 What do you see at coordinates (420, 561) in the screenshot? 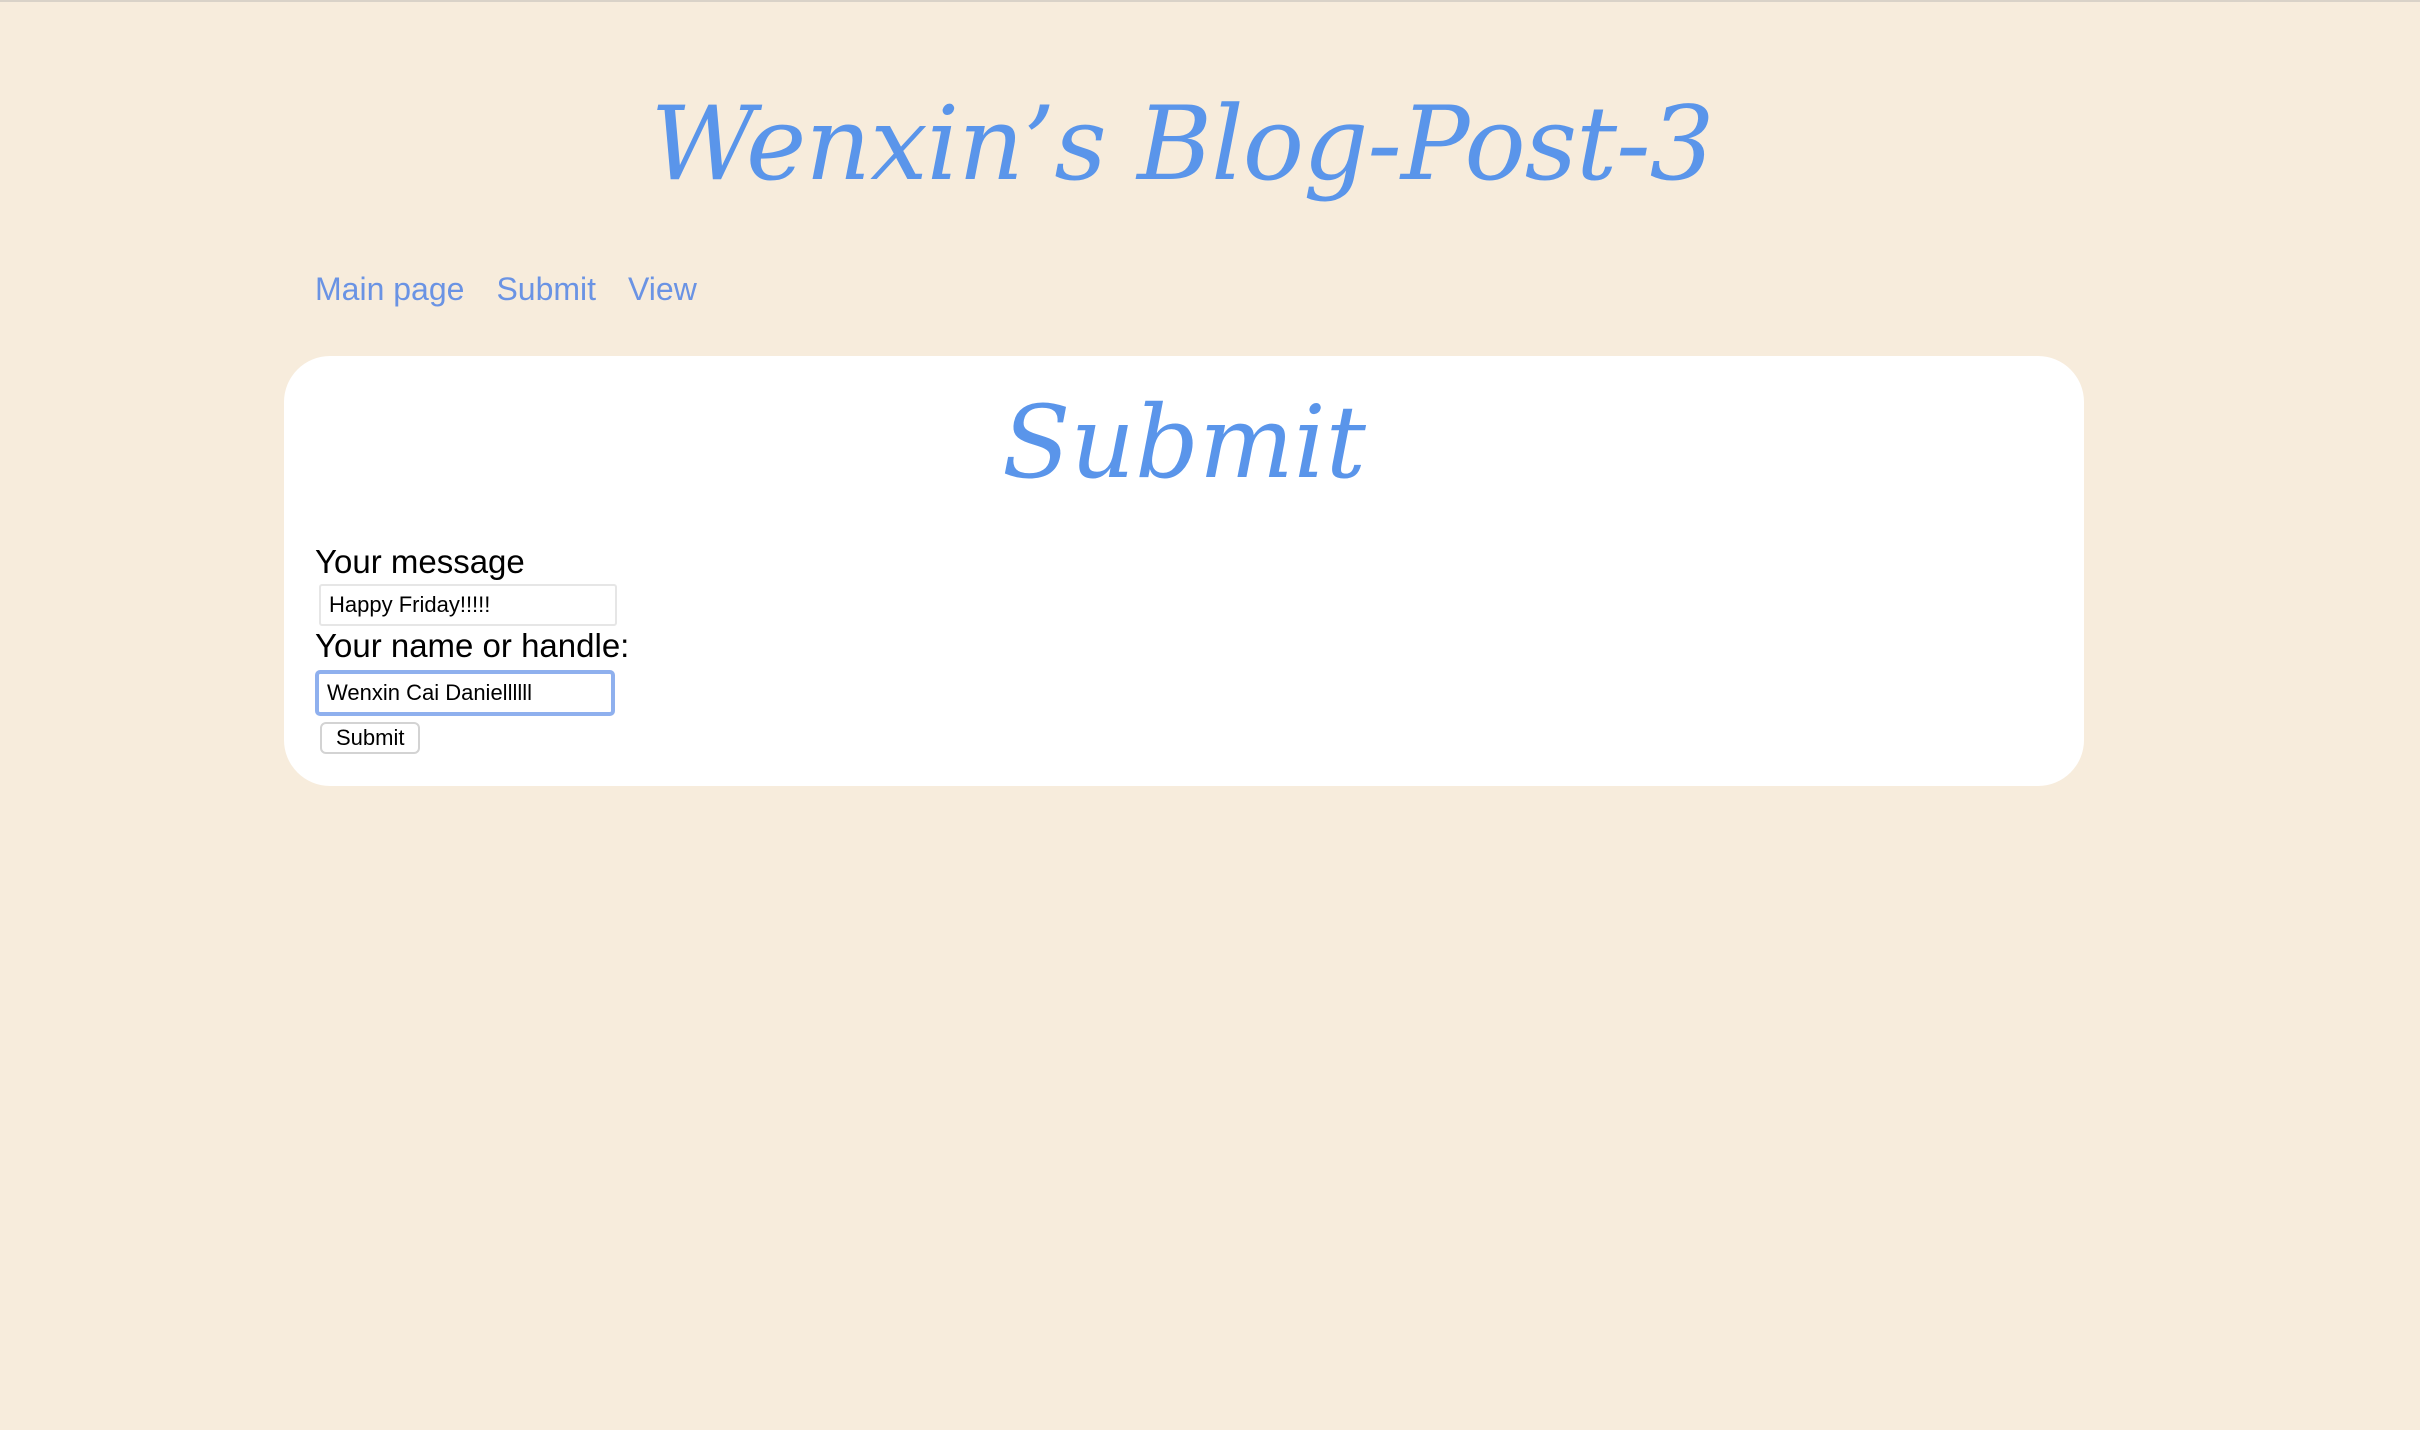
I see `message-label: Your message` at bounding box center [420, 561].